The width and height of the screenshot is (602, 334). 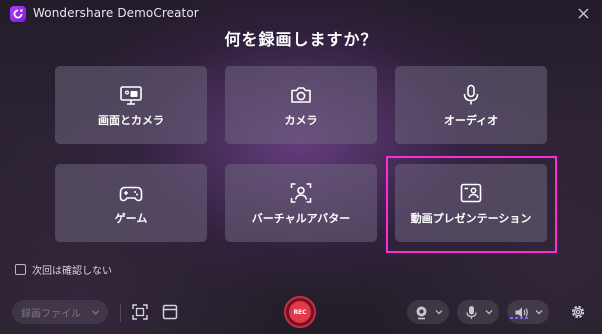 I want to click on avatar-icon, so click(x=301, y=193).